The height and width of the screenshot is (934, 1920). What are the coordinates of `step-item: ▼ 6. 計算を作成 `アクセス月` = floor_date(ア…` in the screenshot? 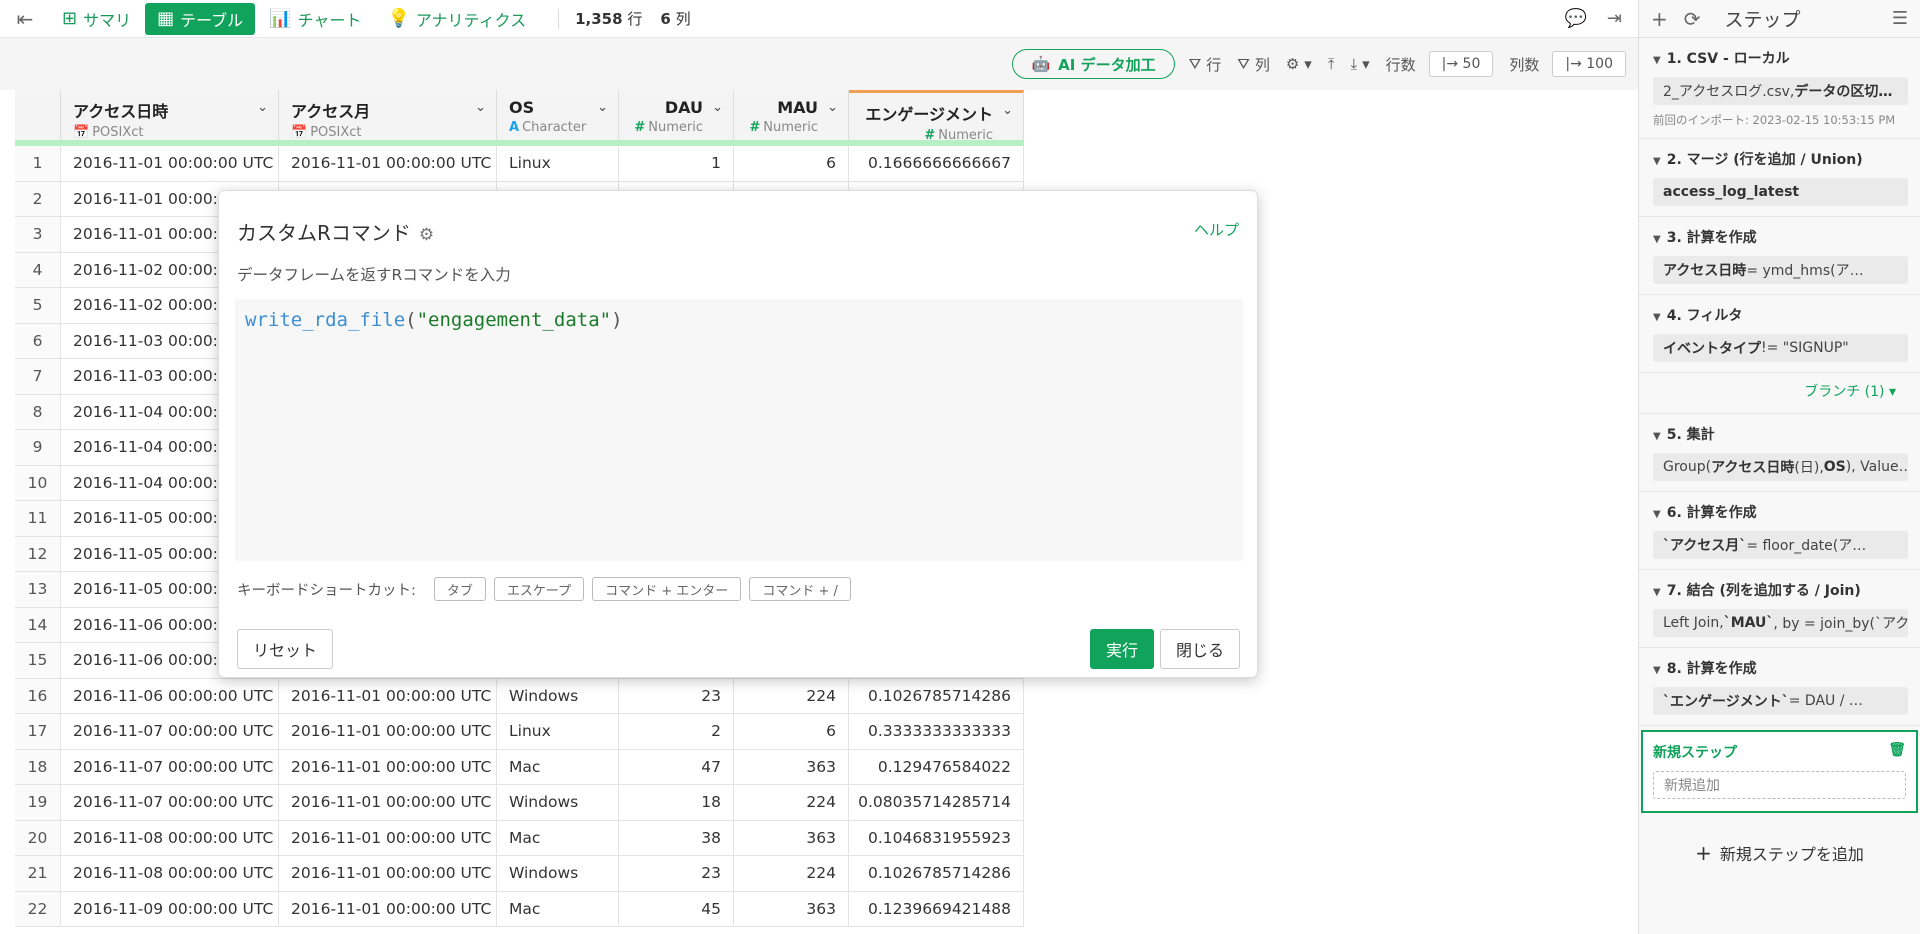 It's located at (1779, 531).